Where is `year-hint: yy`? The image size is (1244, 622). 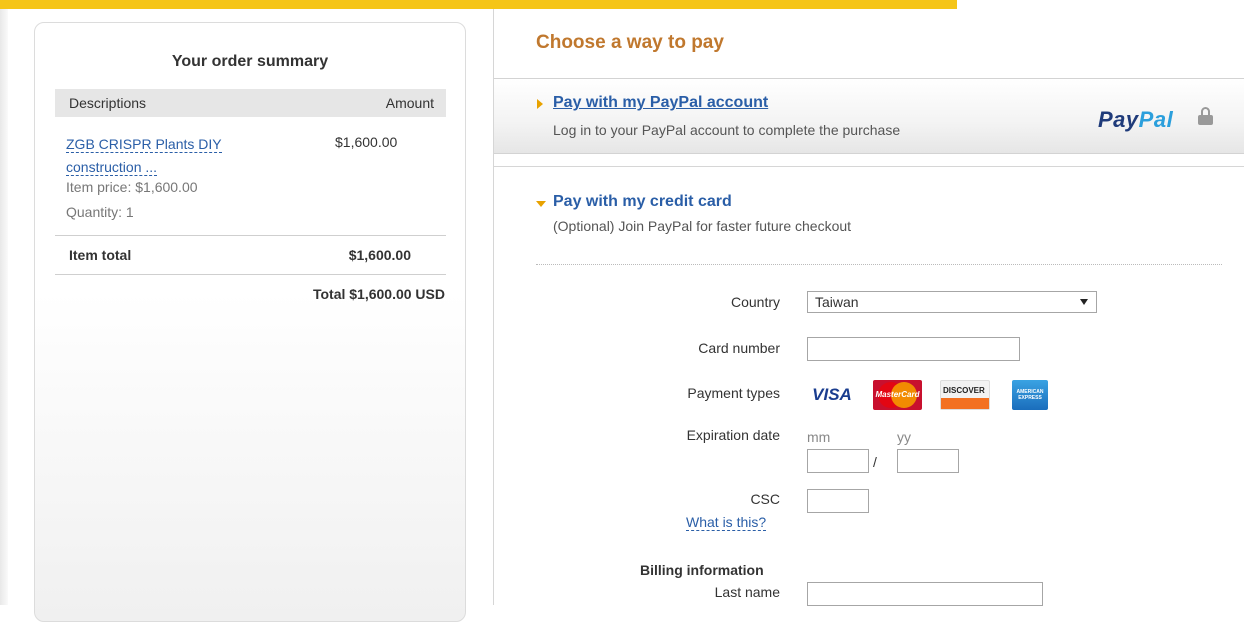
year-hint: yy is located at coordinates (904, 437).